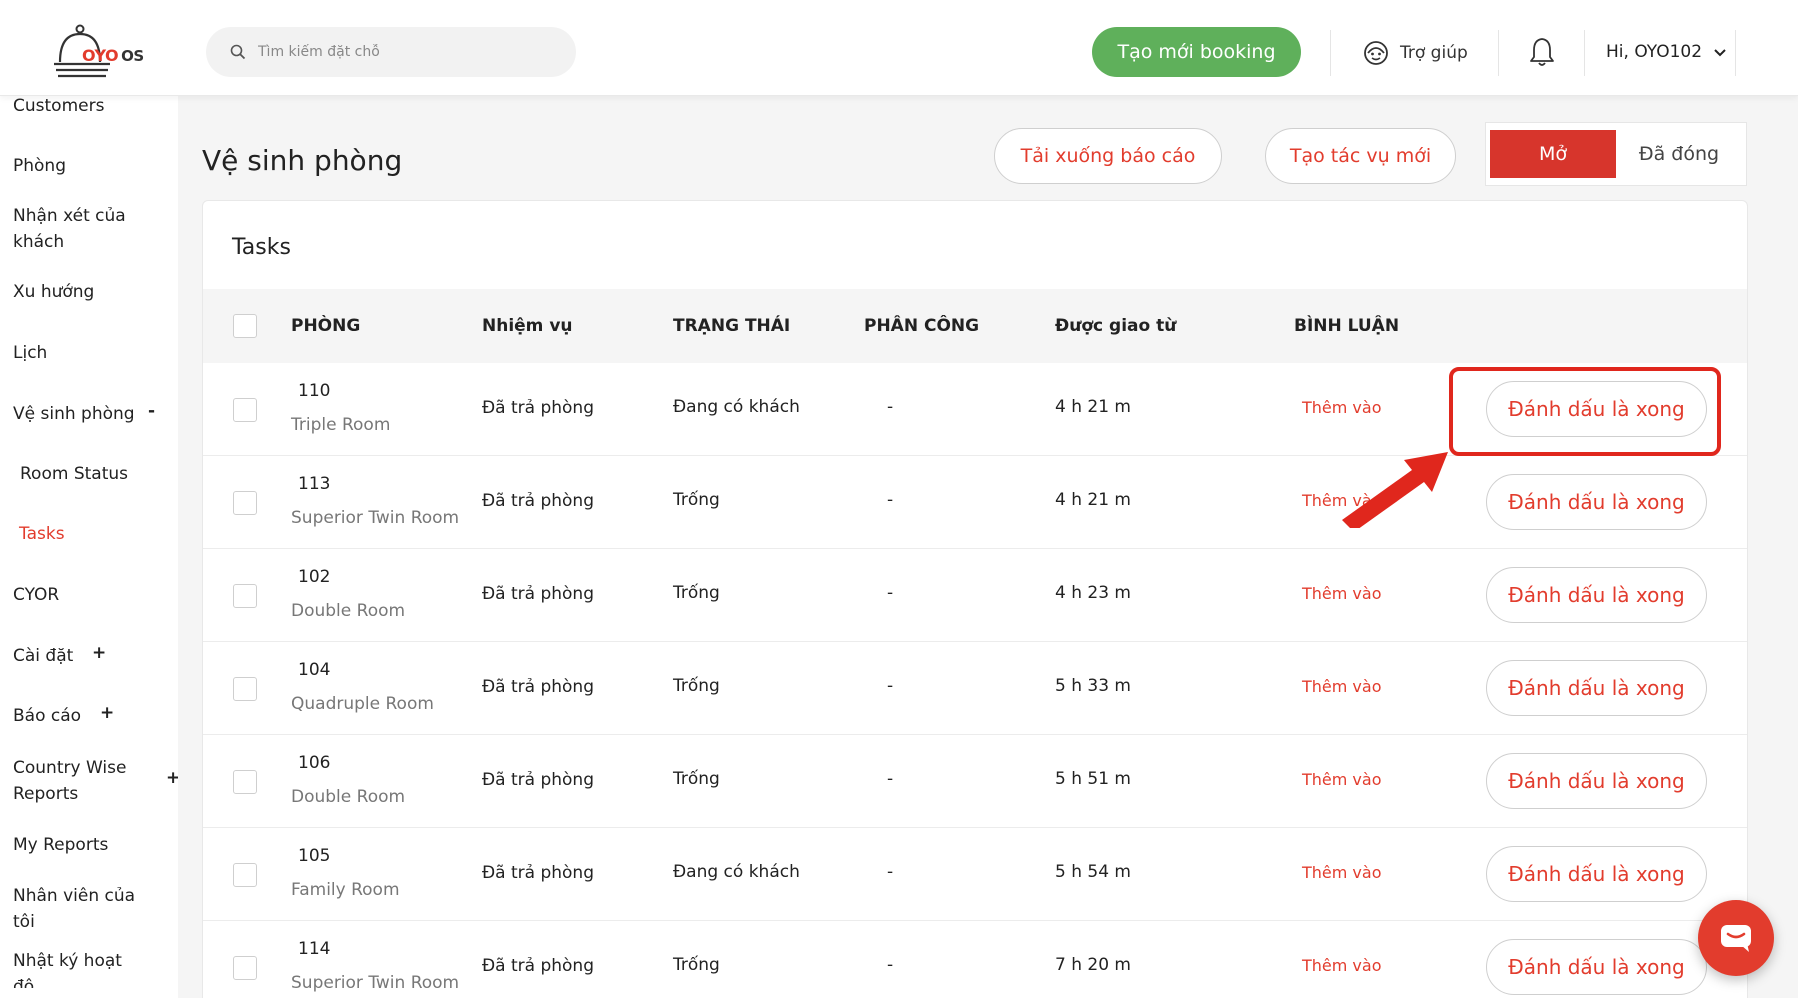 Image resolution: width=1798 pixels, height=998 pixels. Describe the element at coordinates (45, 794) in the screenshot. I see `sidebar-item-country-wise-reports-line2: Reports` at that location.